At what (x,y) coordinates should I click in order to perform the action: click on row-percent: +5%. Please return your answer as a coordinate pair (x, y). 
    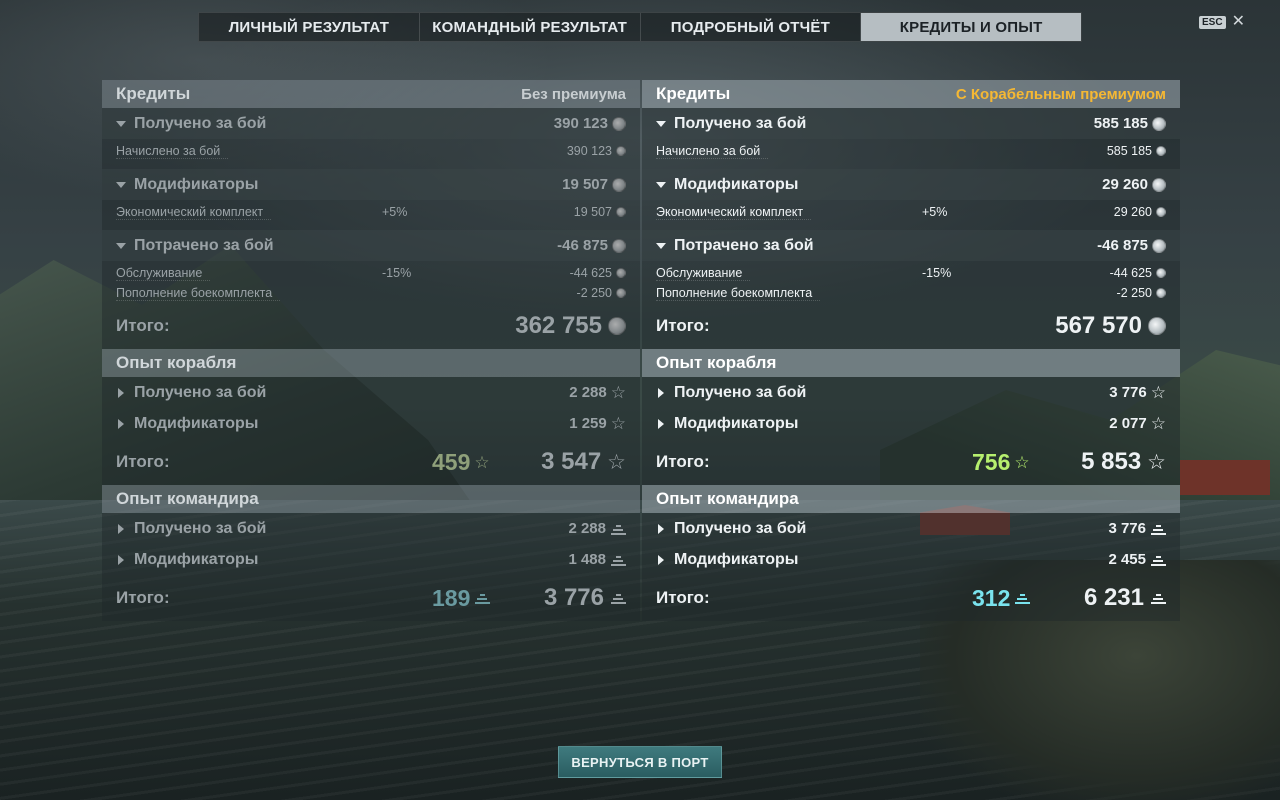
    Looking at the image, I should click on (395, 212).